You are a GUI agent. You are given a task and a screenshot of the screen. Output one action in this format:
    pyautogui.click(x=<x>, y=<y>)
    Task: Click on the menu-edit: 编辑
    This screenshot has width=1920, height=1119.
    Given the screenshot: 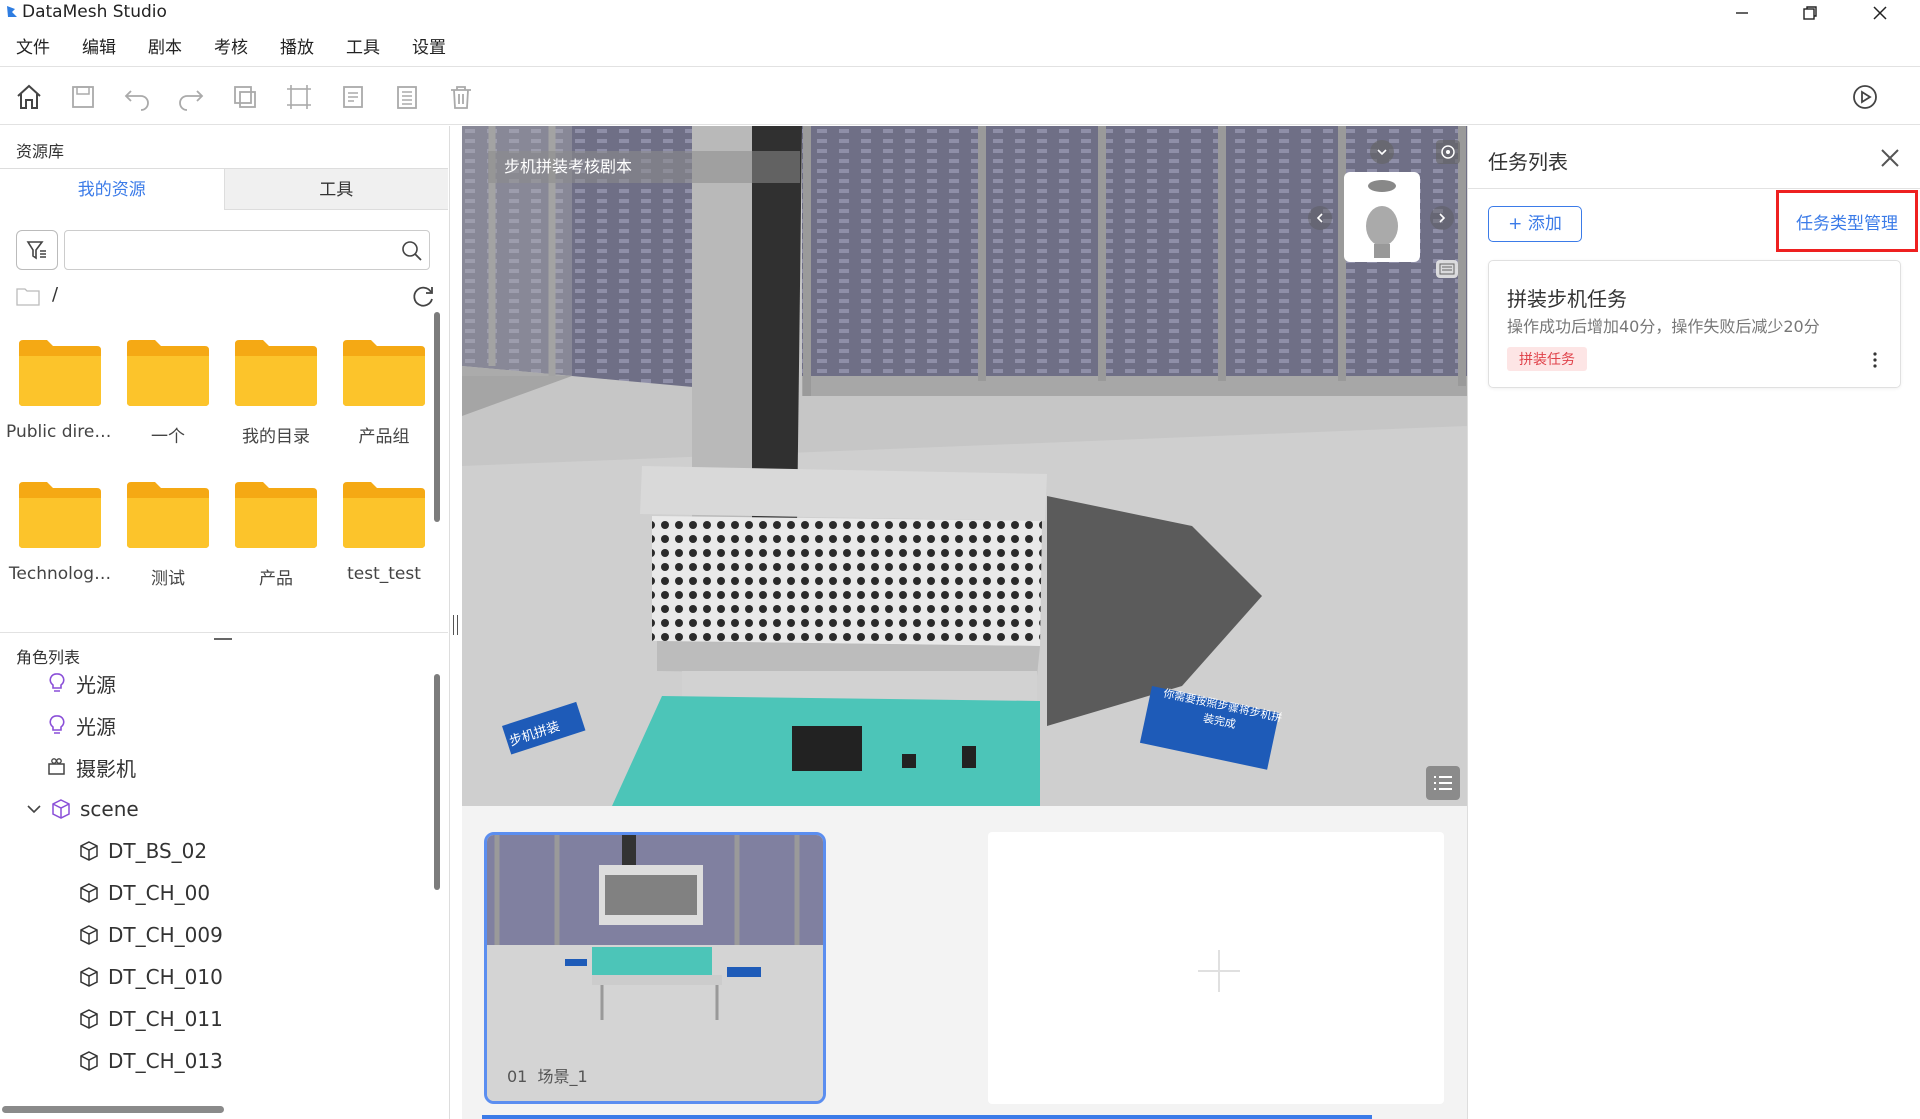 What is the action you would take?
    pyautogui.click(x=99, y=48)
    